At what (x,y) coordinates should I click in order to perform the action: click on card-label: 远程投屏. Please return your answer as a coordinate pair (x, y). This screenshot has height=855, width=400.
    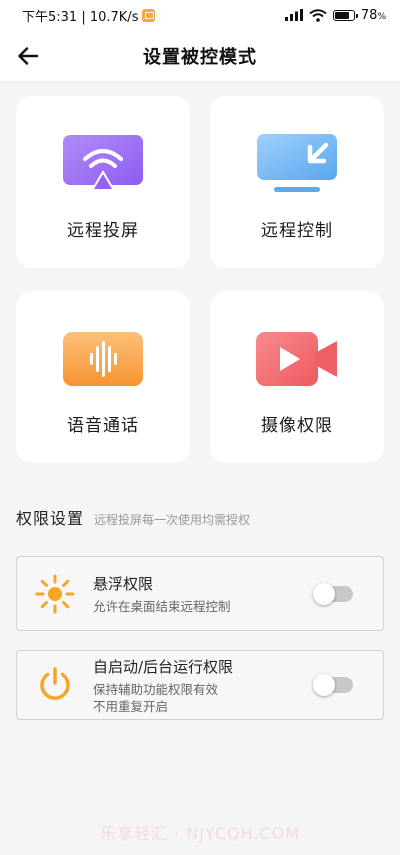
    Looking at the image, I should click on (103, 231).